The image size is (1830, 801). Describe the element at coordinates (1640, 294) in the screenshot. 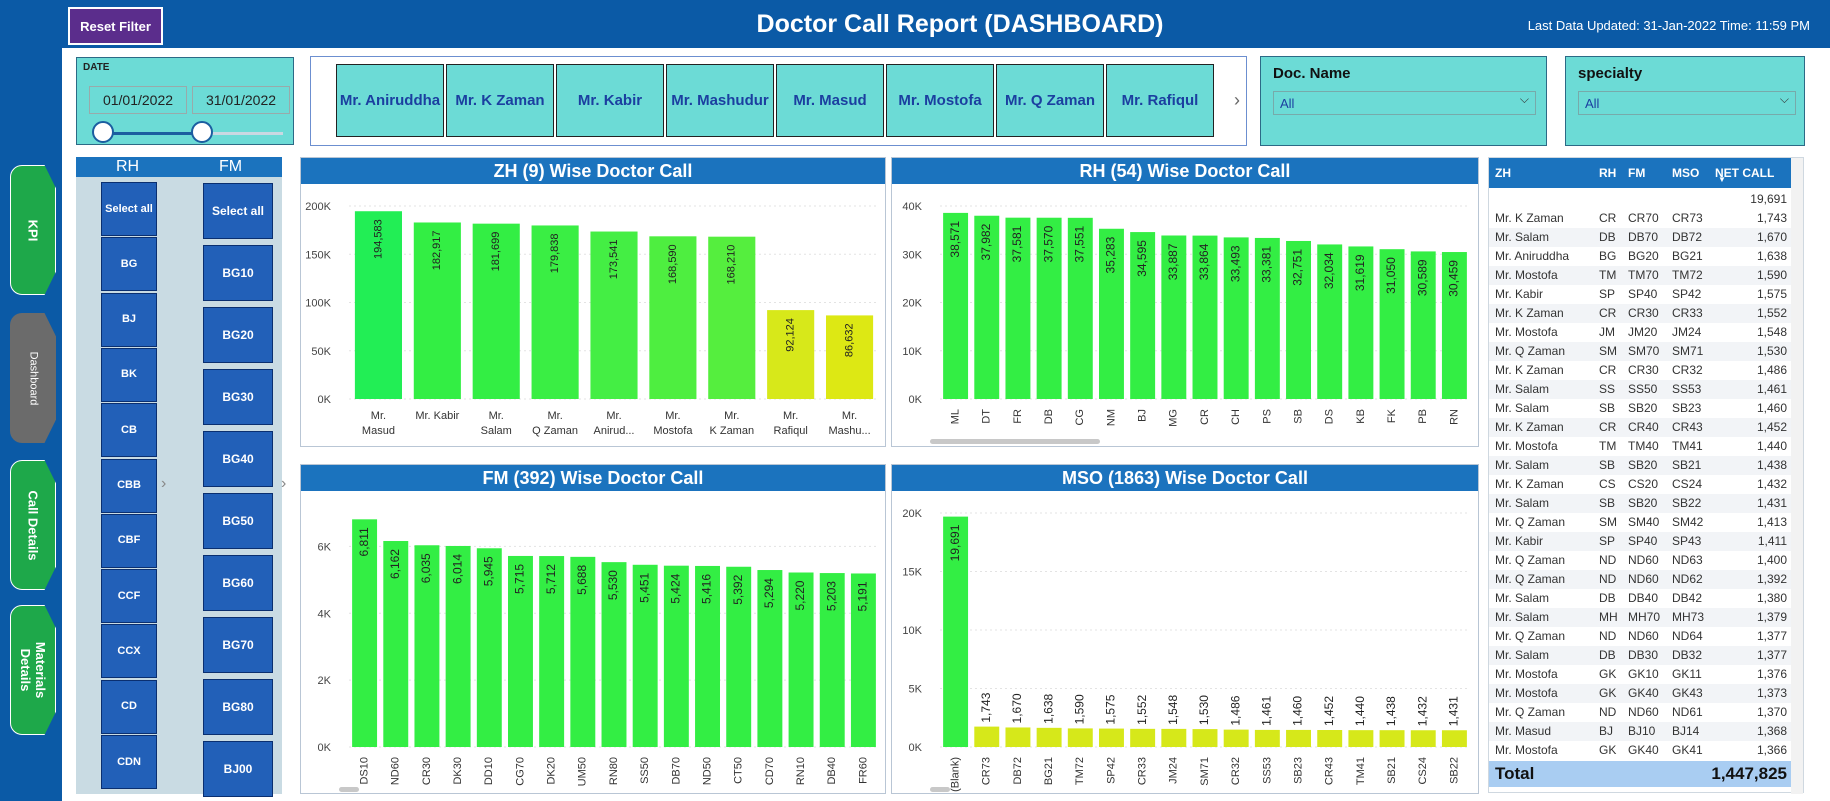

I see `table-row: Mr. Kabir SP SP40 SP42 1,575` at that location.